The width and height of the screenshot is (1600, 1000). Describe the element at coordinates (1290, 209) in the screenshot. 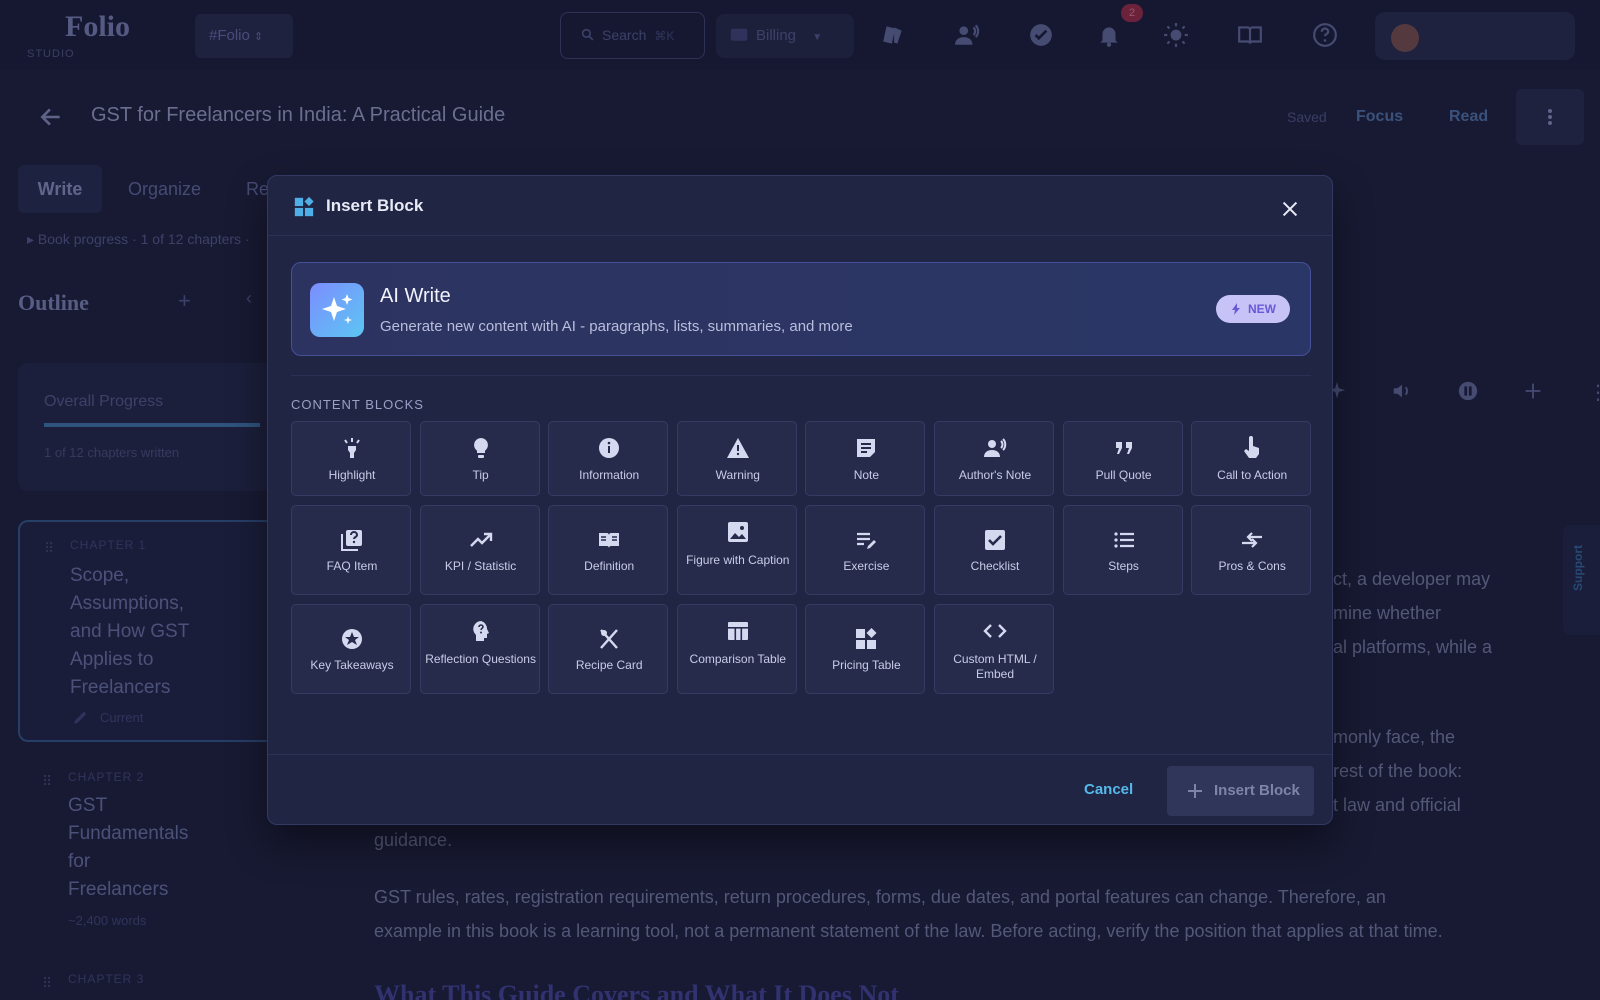

I see `close-icon` at that location.